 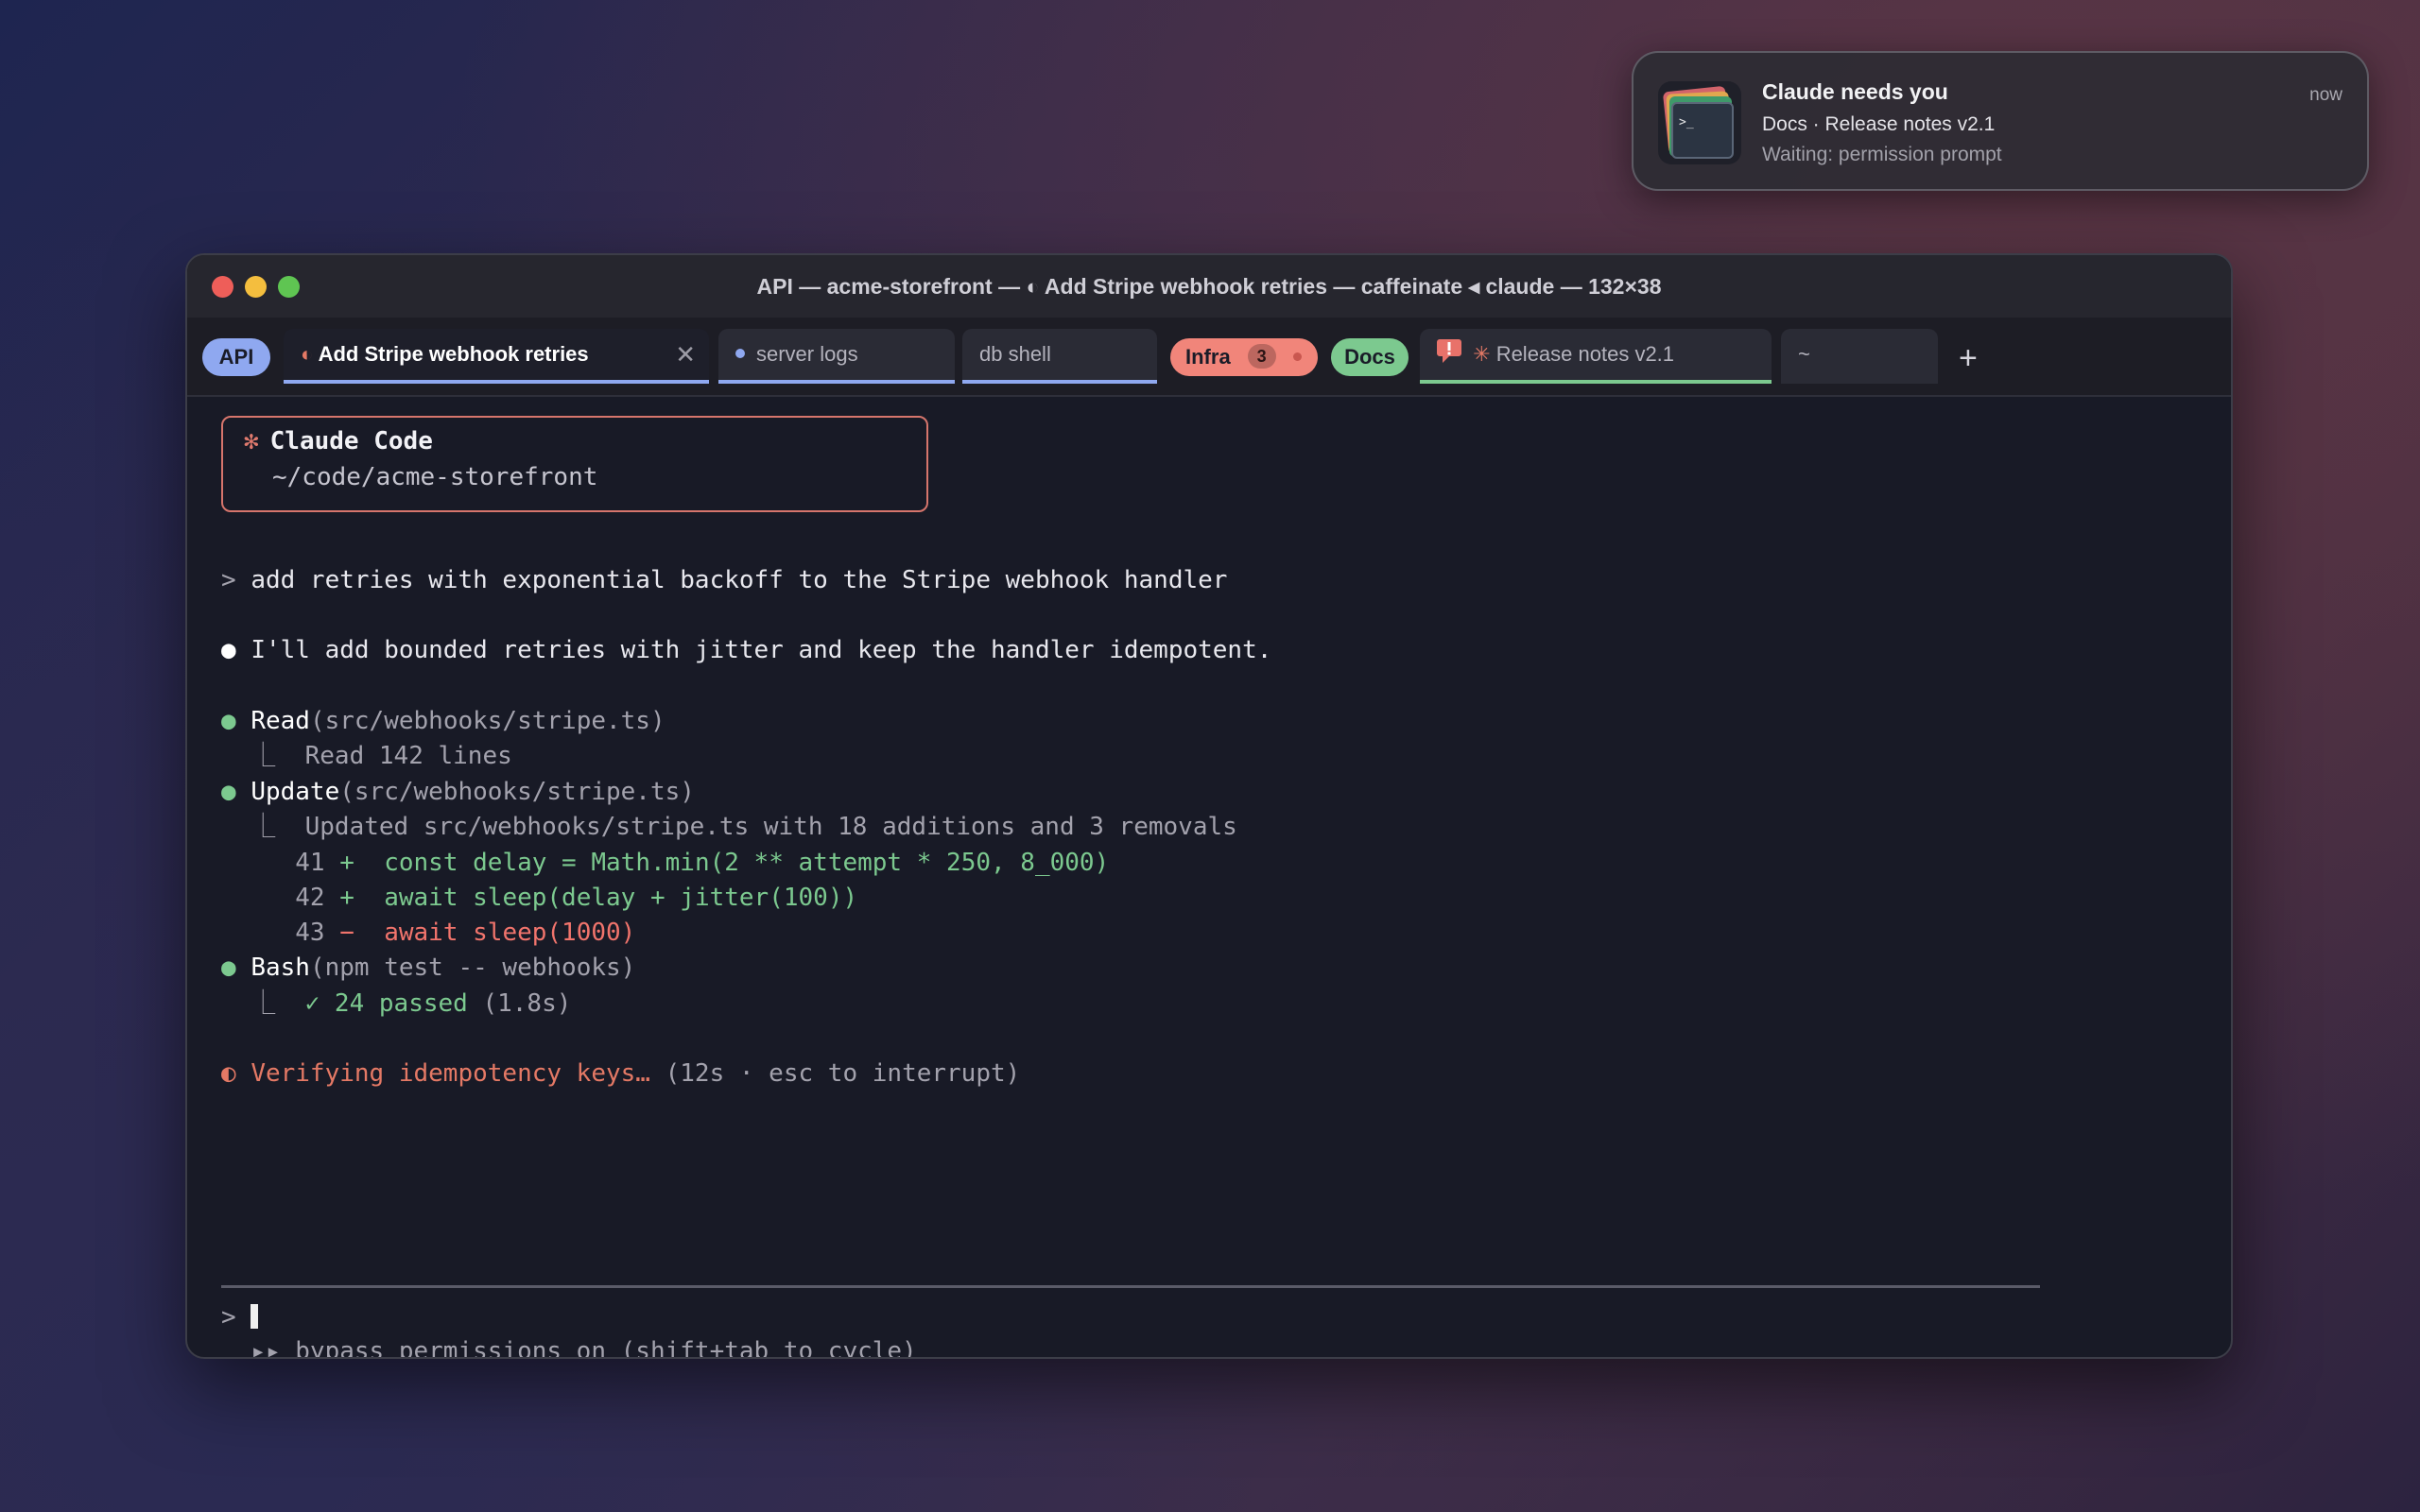 What do you see at coordinates (576, 898) in the screenshot?
I see `diff-line: 42 + await sleep(delay + jitter(100))` at bounding box center [576, 898].